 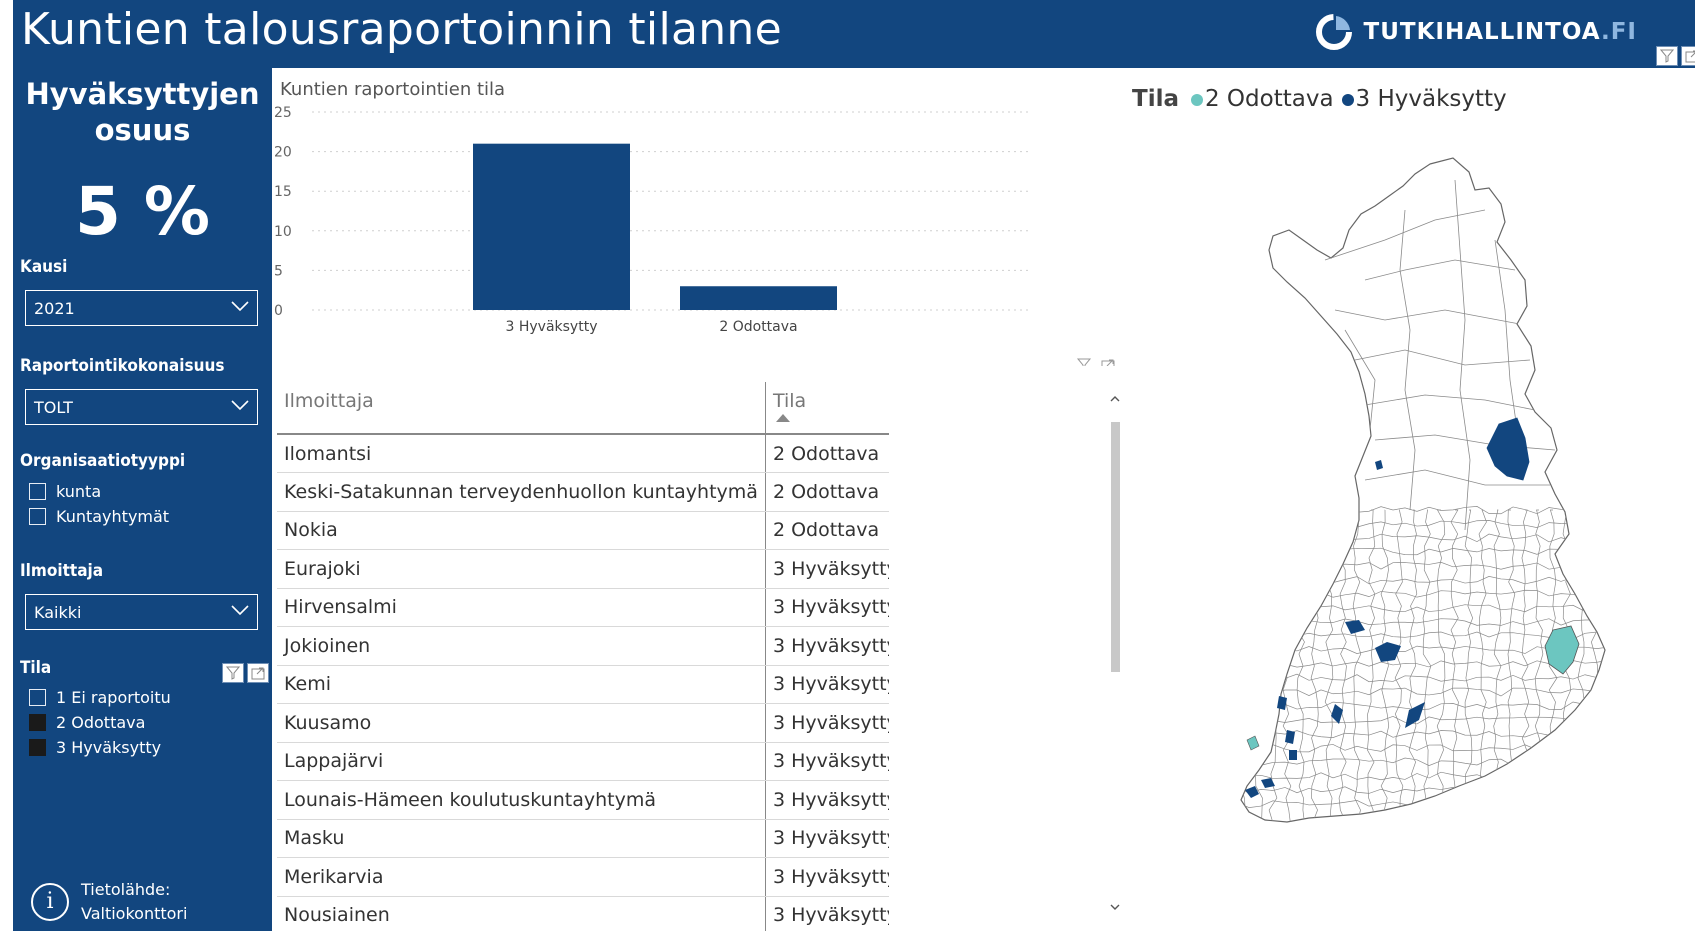 What do you see at coordinates (1115, 547) in the screenshot?
I see `scroll-thumb` at bounding box center [1115, 547].